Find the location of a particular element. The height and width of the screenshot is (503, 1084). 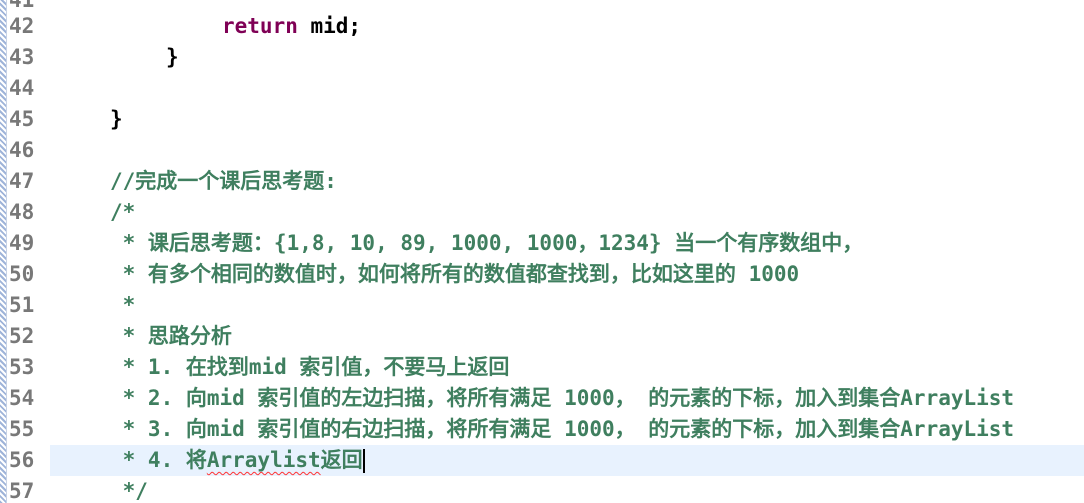

code-text: mid; is located at coordinates (329, 26).